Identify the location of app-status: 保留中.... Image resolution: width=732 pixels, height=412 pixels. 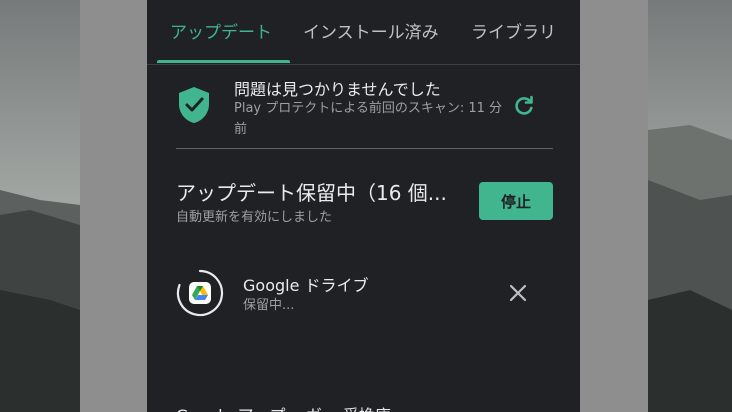
(269, 305).